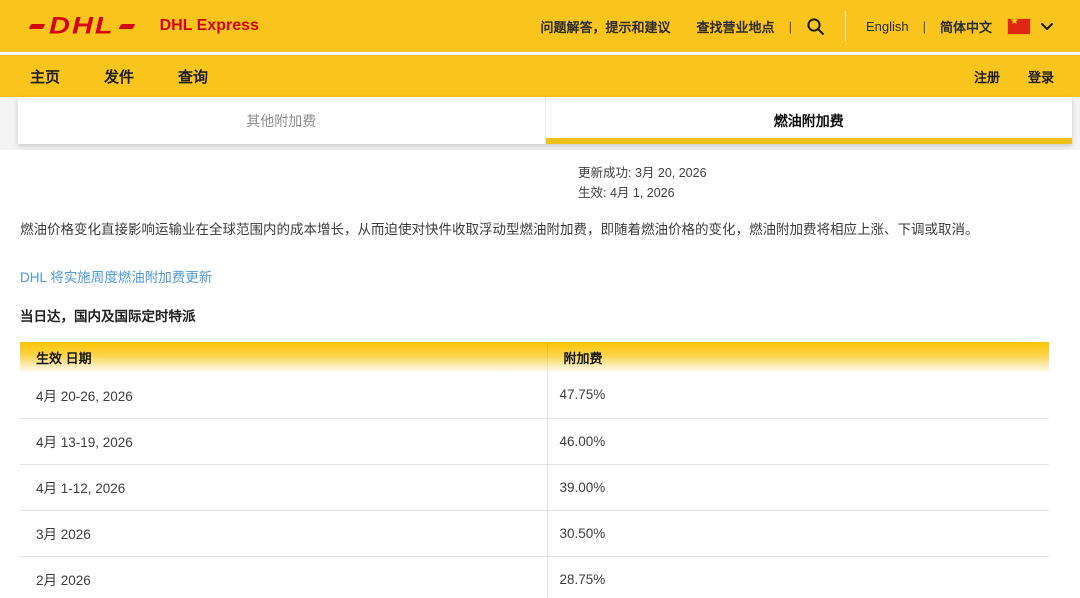 This screenshot has width=1080, height=598. Describe the element at coordinates (642, 173) in the screenshot. I see `update-success-text: 更新成功: 3月 20, 2026` at that location.